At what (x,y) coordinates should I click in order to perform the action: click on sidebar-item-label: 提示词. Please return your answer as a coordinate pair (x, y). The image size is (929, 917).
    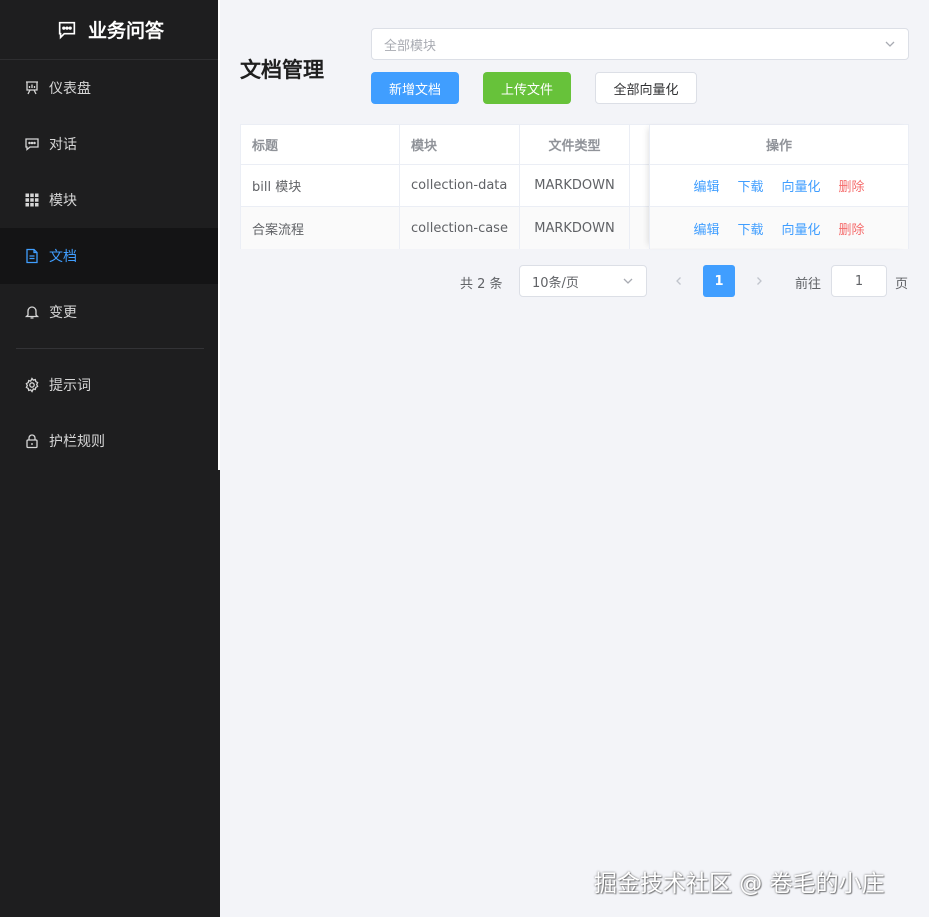
    Looking at the image, I should click on (70, 386).